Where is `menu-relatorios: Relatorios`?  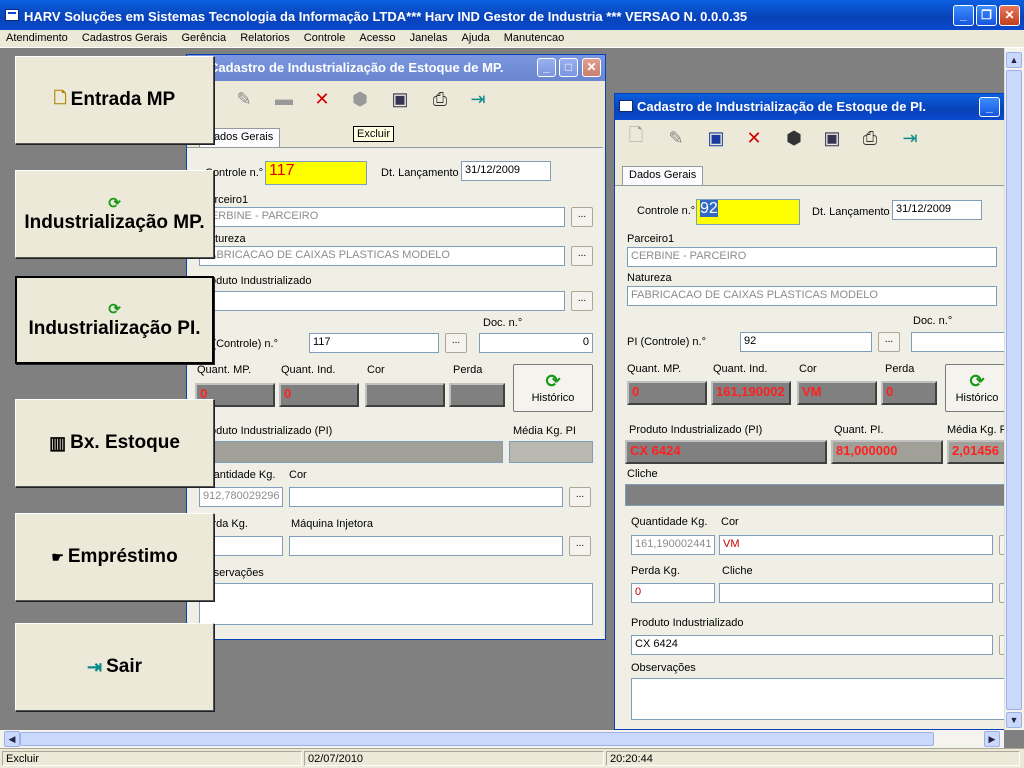
menu-relatorios: Relatorios is located at coordinates (264, 37).